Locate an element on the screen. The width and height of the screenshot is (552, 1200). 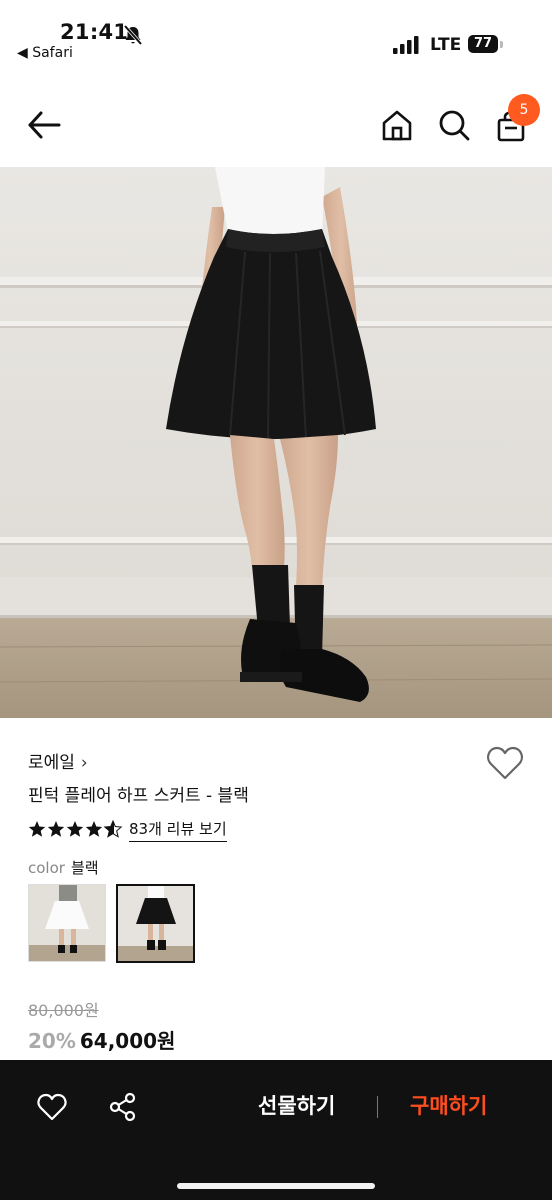
battery-tip is located at coordinates (501, 44).